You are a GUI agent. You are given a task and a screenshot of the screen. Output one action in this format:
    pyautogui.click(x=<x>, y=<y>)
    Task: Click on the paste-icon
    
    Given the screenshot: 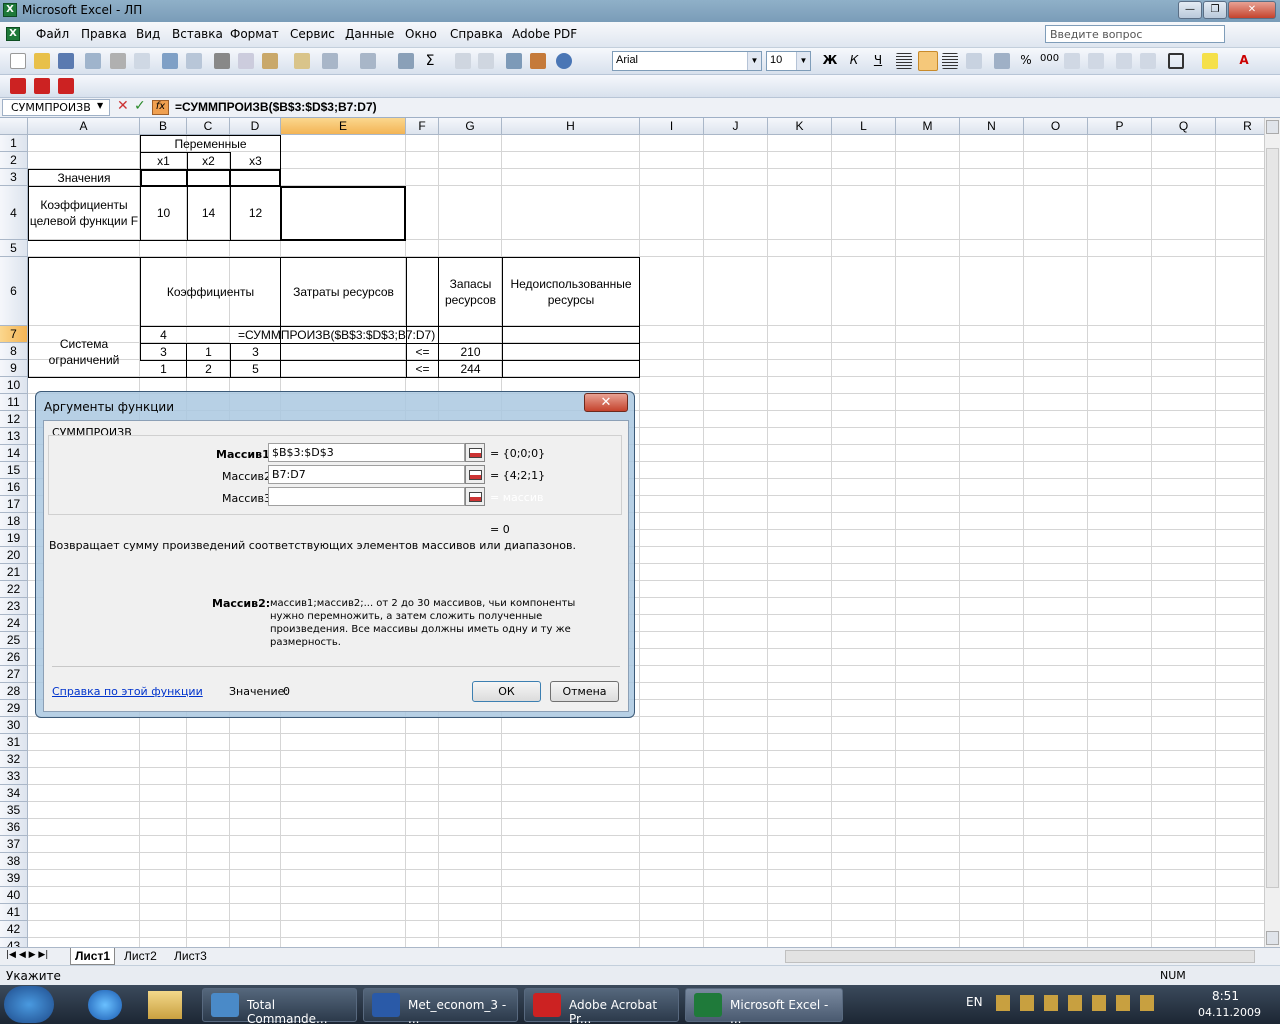 What is the action you would take?
    pyautogui.click(x=270, y=61)
    